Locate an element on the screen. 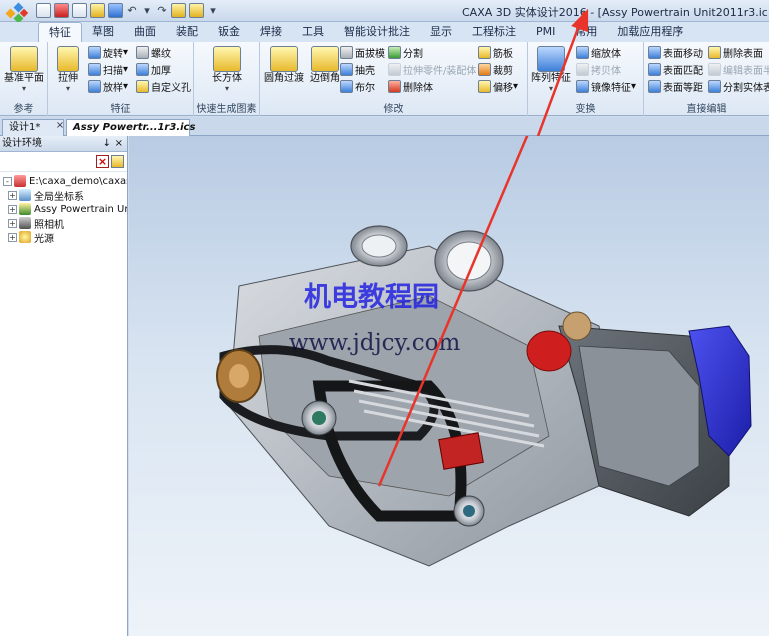 This screenshot has height=636, width=769. design-file-icon is located at coordinates (20, 181).